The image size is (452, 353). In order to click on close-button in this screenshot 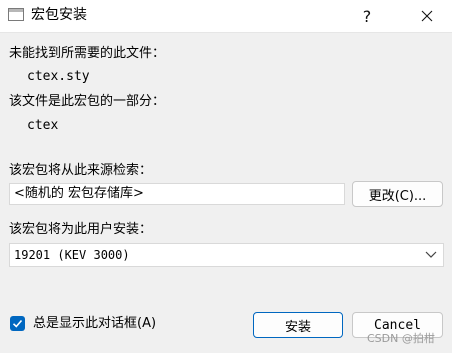, I will do `click(427, 16)`.